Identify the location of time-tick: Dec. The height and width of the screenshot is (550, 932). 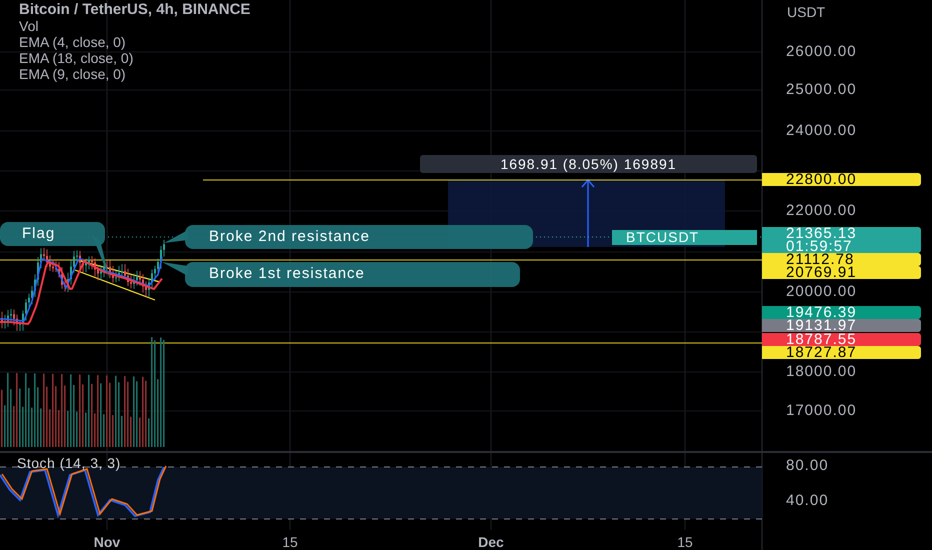
(491, 541).